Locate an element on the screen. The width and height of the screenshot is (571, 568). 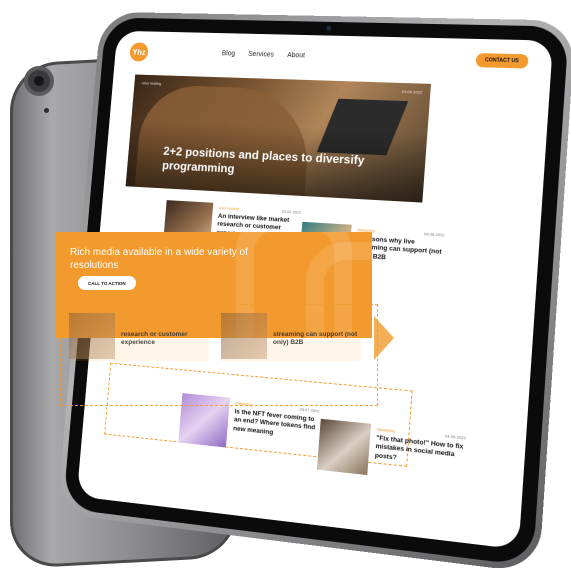
article-category: User testing is located at coordinates (229, 208).